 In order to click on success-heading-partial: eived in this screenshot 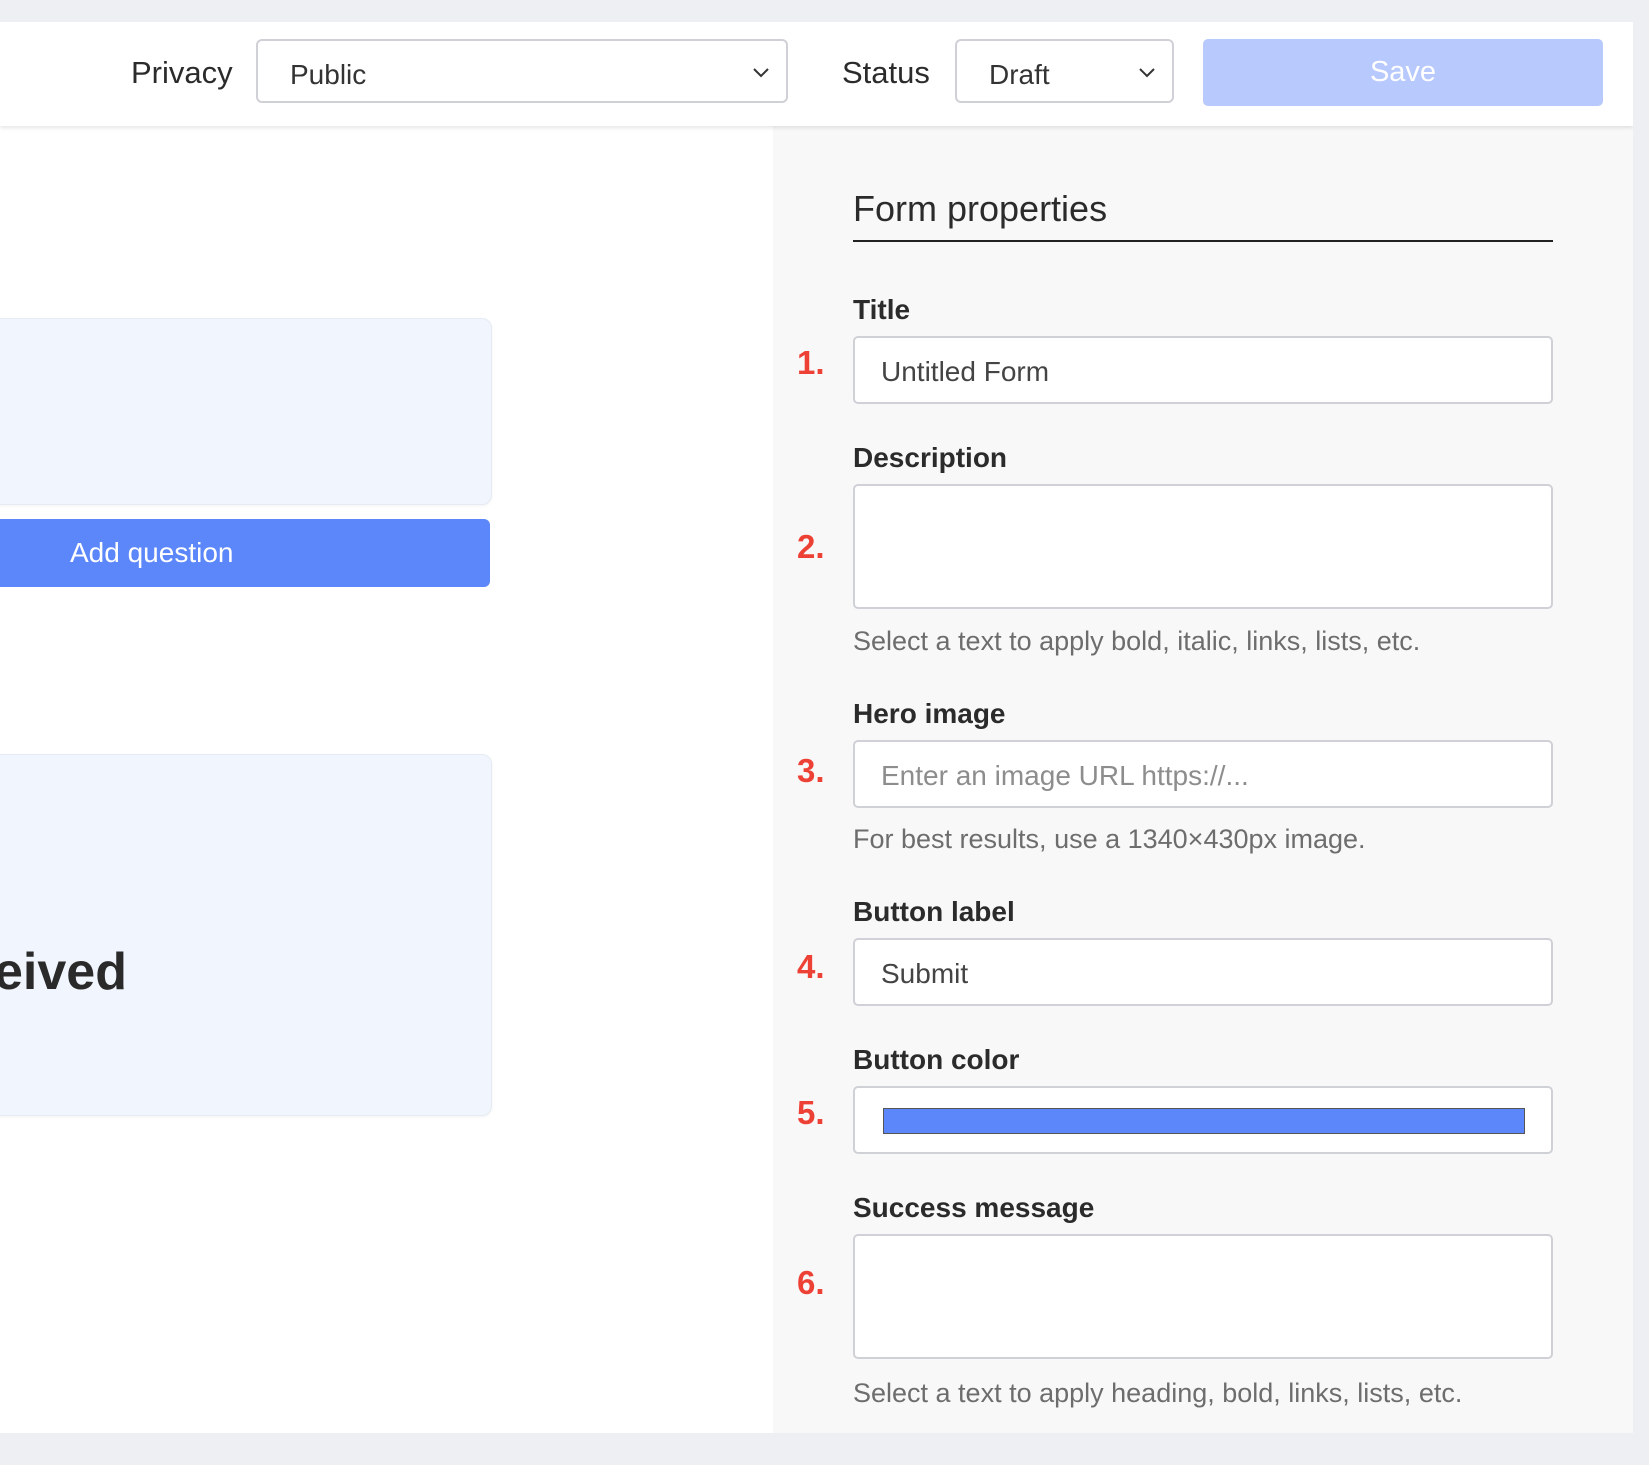, I will do `click(63, 972)`.